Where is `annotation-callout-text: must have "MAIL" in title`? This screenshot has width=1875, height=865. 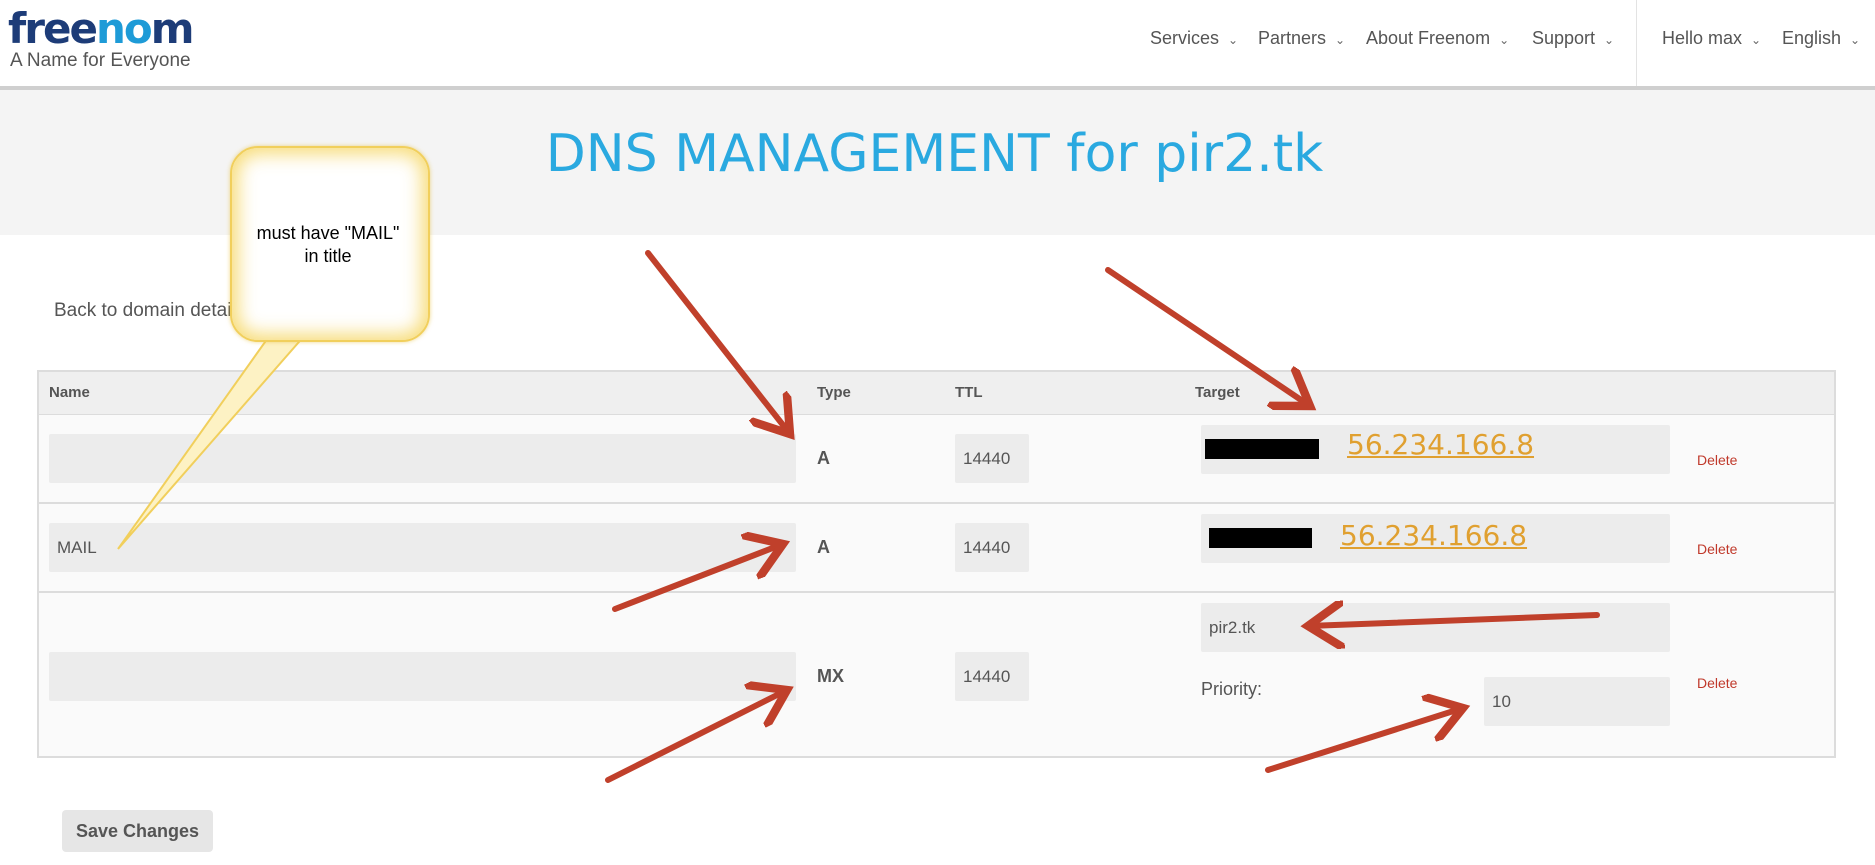
annotation-callout-text: must have "MAIL" in title is located at coordinates (328, 245).